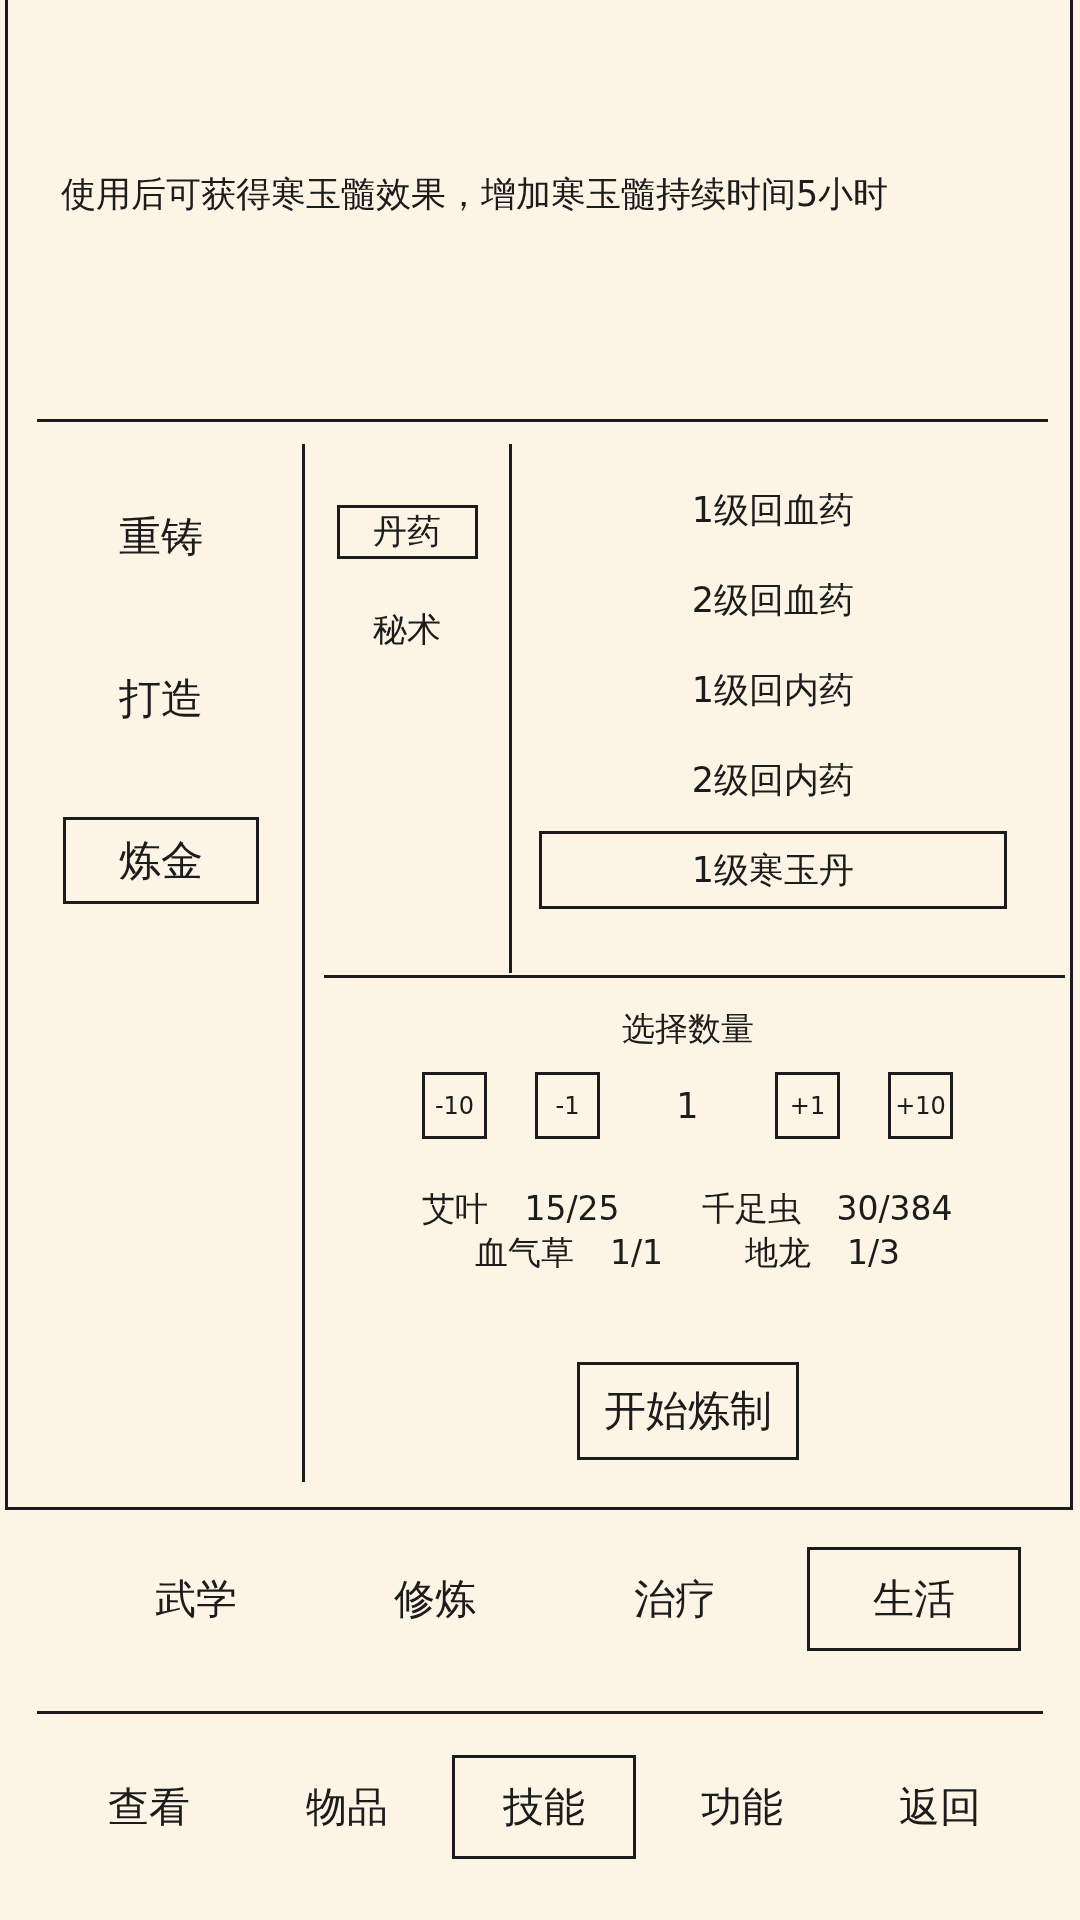 The width and height of the screenshot is (1080, 1920). I want to click on skill-tab: 修炼, so click(435, 1599).